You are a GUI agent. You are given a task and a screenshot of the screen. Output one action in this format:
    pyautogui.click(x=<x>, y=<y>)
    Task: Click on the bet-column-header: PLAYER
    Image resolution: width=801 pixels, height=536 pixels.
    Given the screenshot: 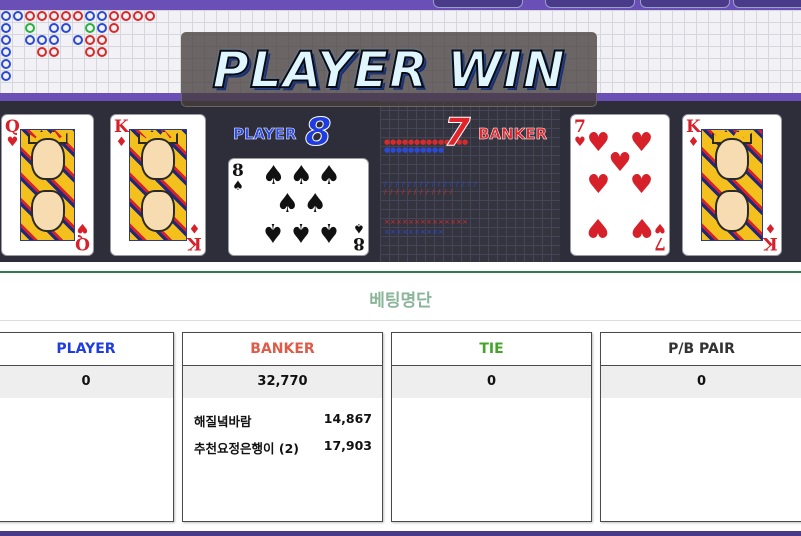 What is the action you would take?
    pyautogui.click(x=86, y=349)
    